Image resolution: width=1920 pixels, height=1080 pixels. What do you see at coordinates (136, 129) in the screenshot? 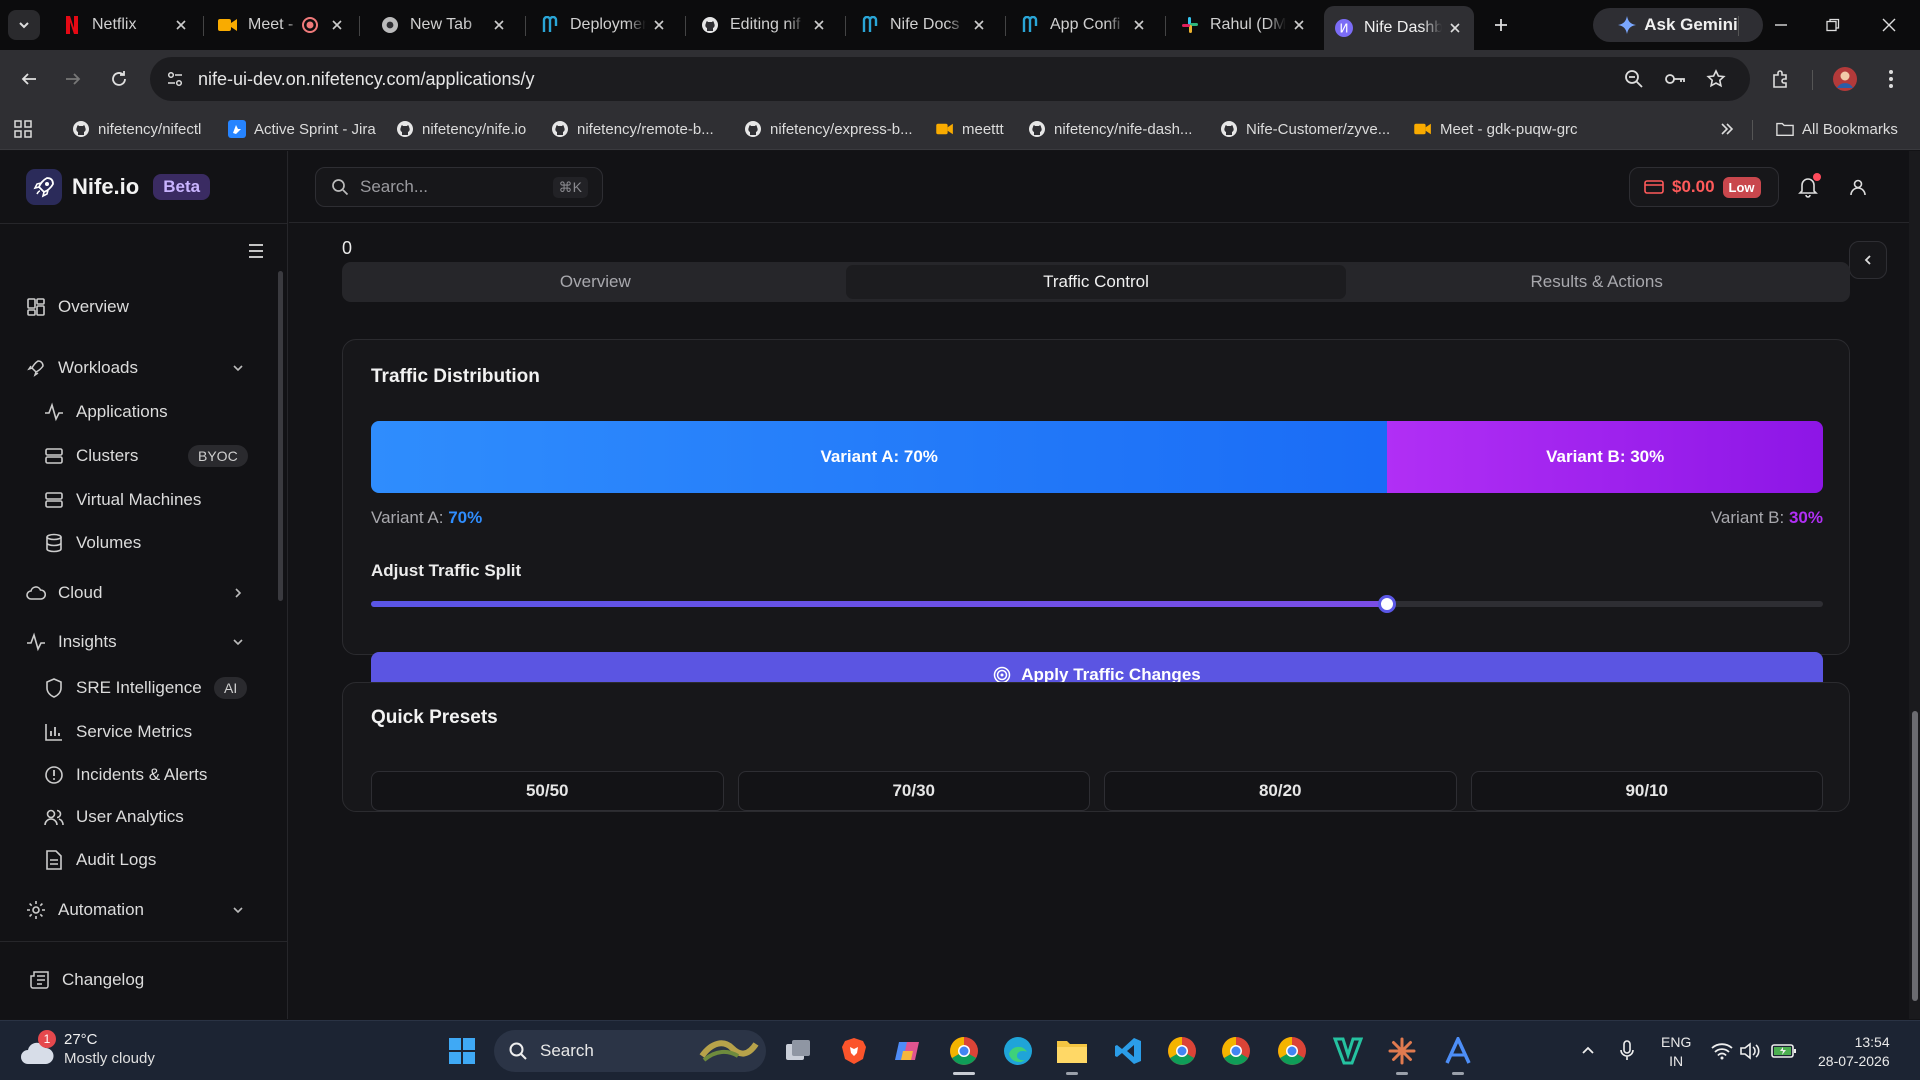
I see `bookmark-nifectl: nifetency/nifectl` at bounding box center [136, 129].